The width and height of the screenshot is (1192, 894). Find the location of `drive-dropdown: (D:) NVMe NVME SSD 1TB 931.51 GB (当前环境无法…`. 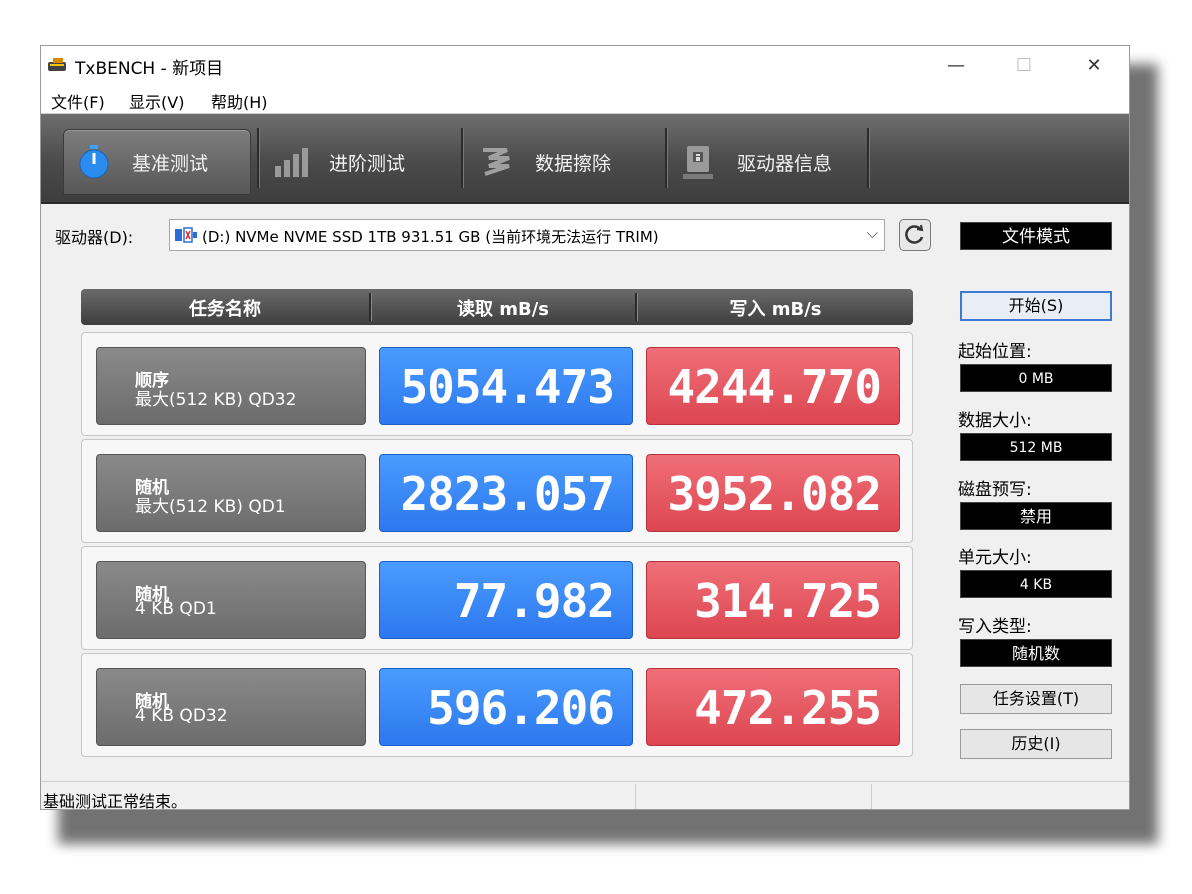

drive-dropdown: (D:) NVMe NVME SSD 1TB 931.51 GB (当前环境无法… is located at coordinates (527, 235).